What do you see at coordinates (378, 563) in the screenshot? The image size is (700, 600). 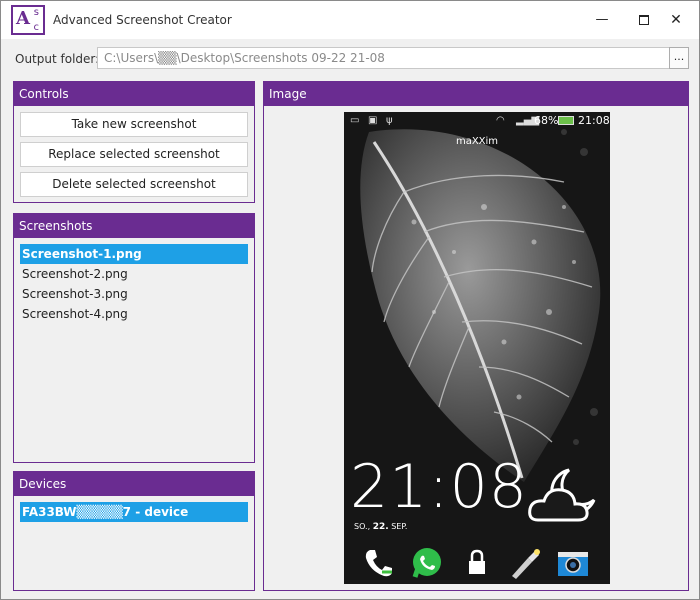 I see `phone-icon` at bounding box center [378, 563].